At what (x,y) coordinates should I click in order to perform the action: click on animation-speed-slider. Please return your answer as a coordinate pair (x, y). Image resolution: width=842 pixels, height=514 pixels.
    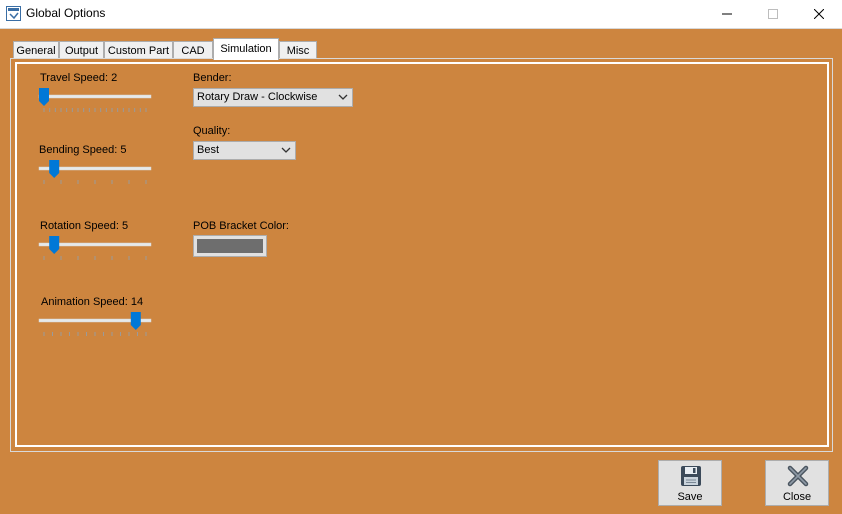
    Looking at the image, I should click on (95, 329).